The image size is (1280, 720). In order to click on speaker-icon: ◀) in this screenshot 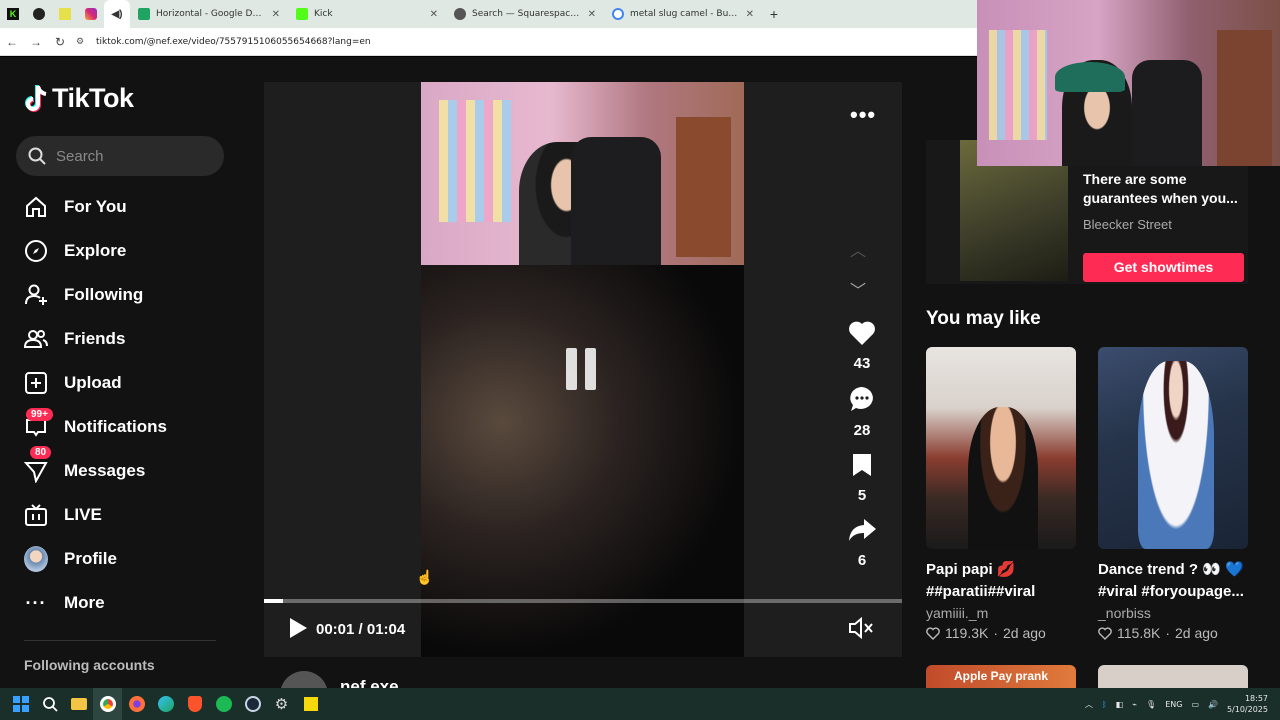, I will do `click(117, 14)`.